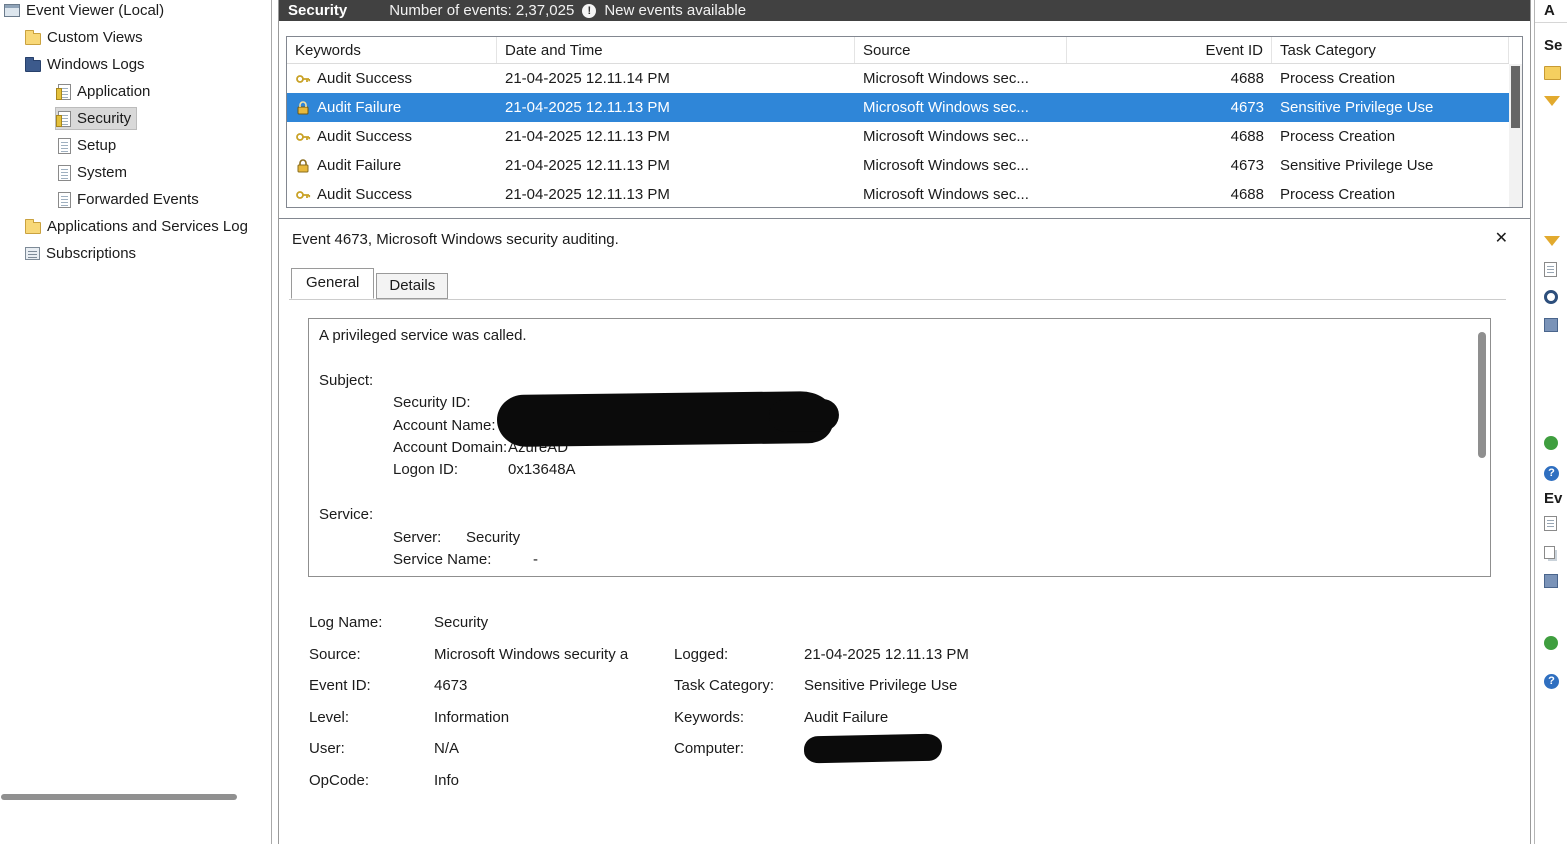 This screenshot has height=844, width=1567. Describe the element at coordinates (447, 780) in the screenshot. I see `prop-value: Info` at that location.